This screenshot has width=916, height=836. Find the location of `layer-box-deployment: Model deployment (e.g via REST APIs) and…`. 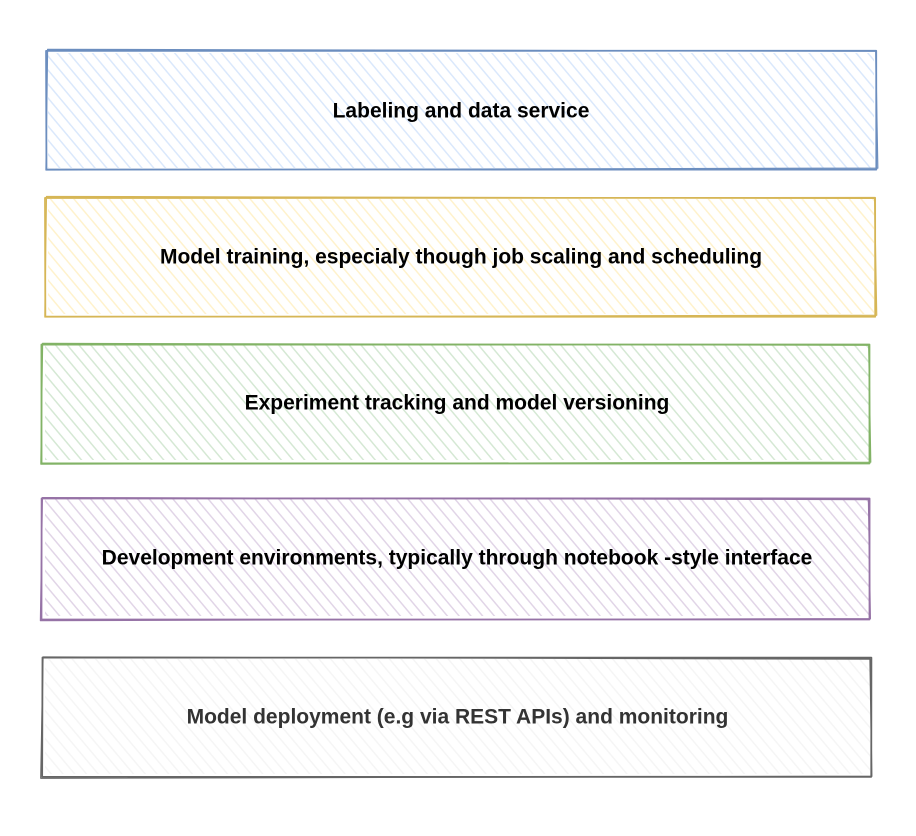

layer-box-deployment: Model deployment (e.g via REST APIs) and… is located at coordinates (456, 717).